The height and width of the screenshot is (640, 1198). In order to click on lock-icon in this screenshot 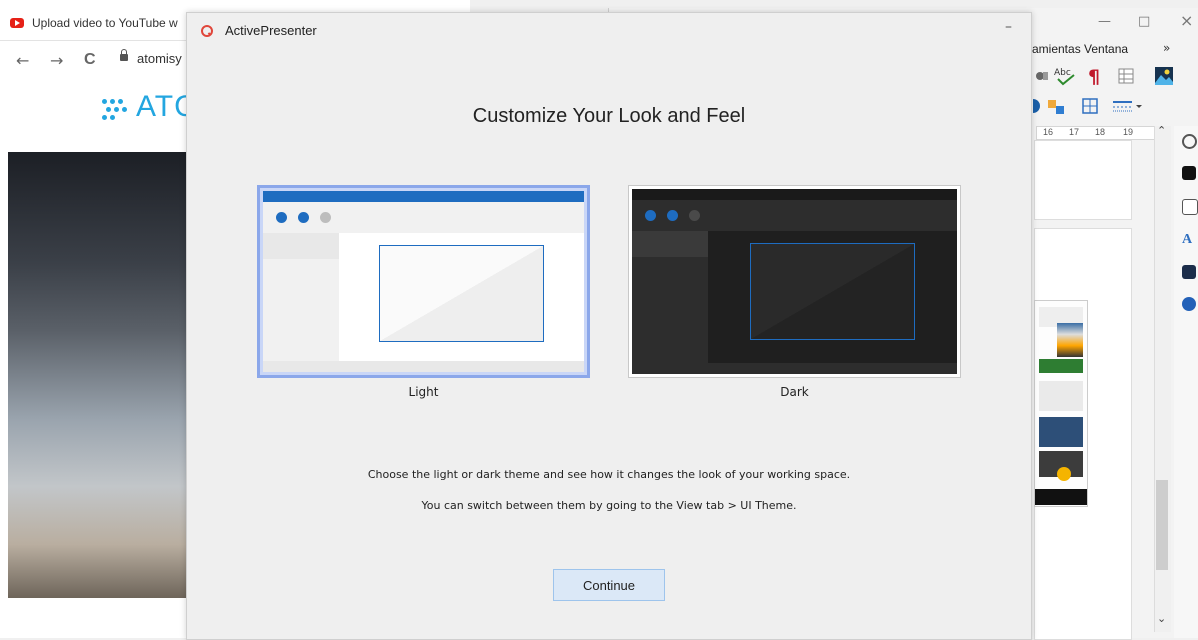, I will do `click(124, 55)`.